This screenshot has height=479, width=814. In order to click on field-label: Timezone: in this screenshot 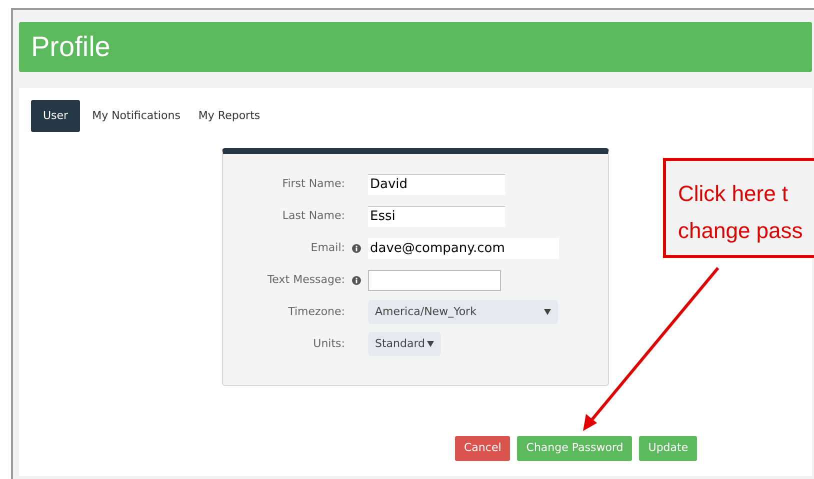, I will do `click(316, 312)`.